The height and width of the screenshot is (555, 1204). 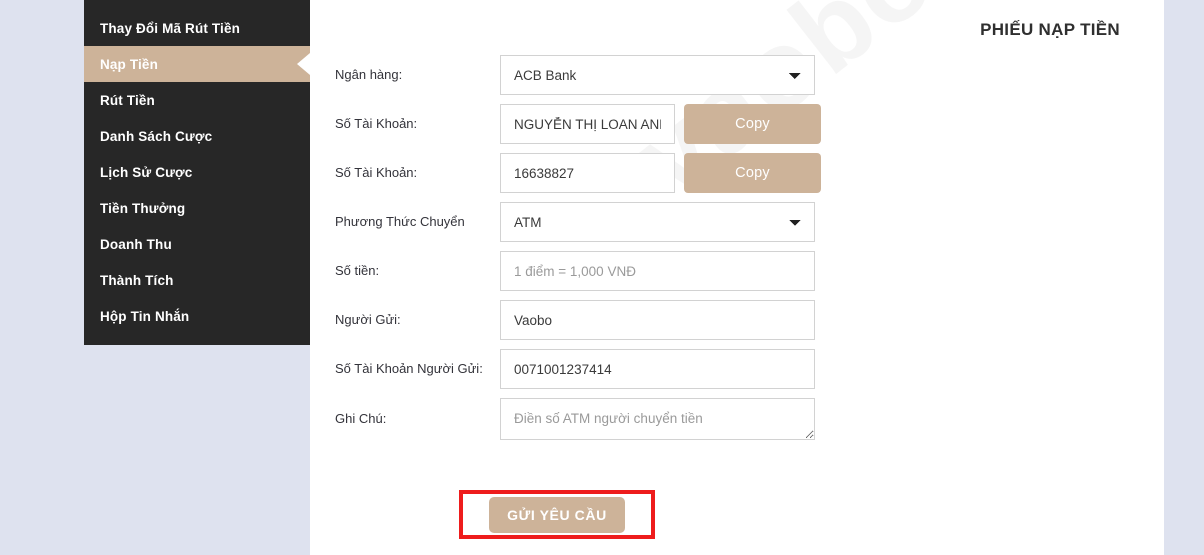 I want to click on sidebar-item-n-p-ti-n: Nạp Tiền, so click(x=197, y=64).